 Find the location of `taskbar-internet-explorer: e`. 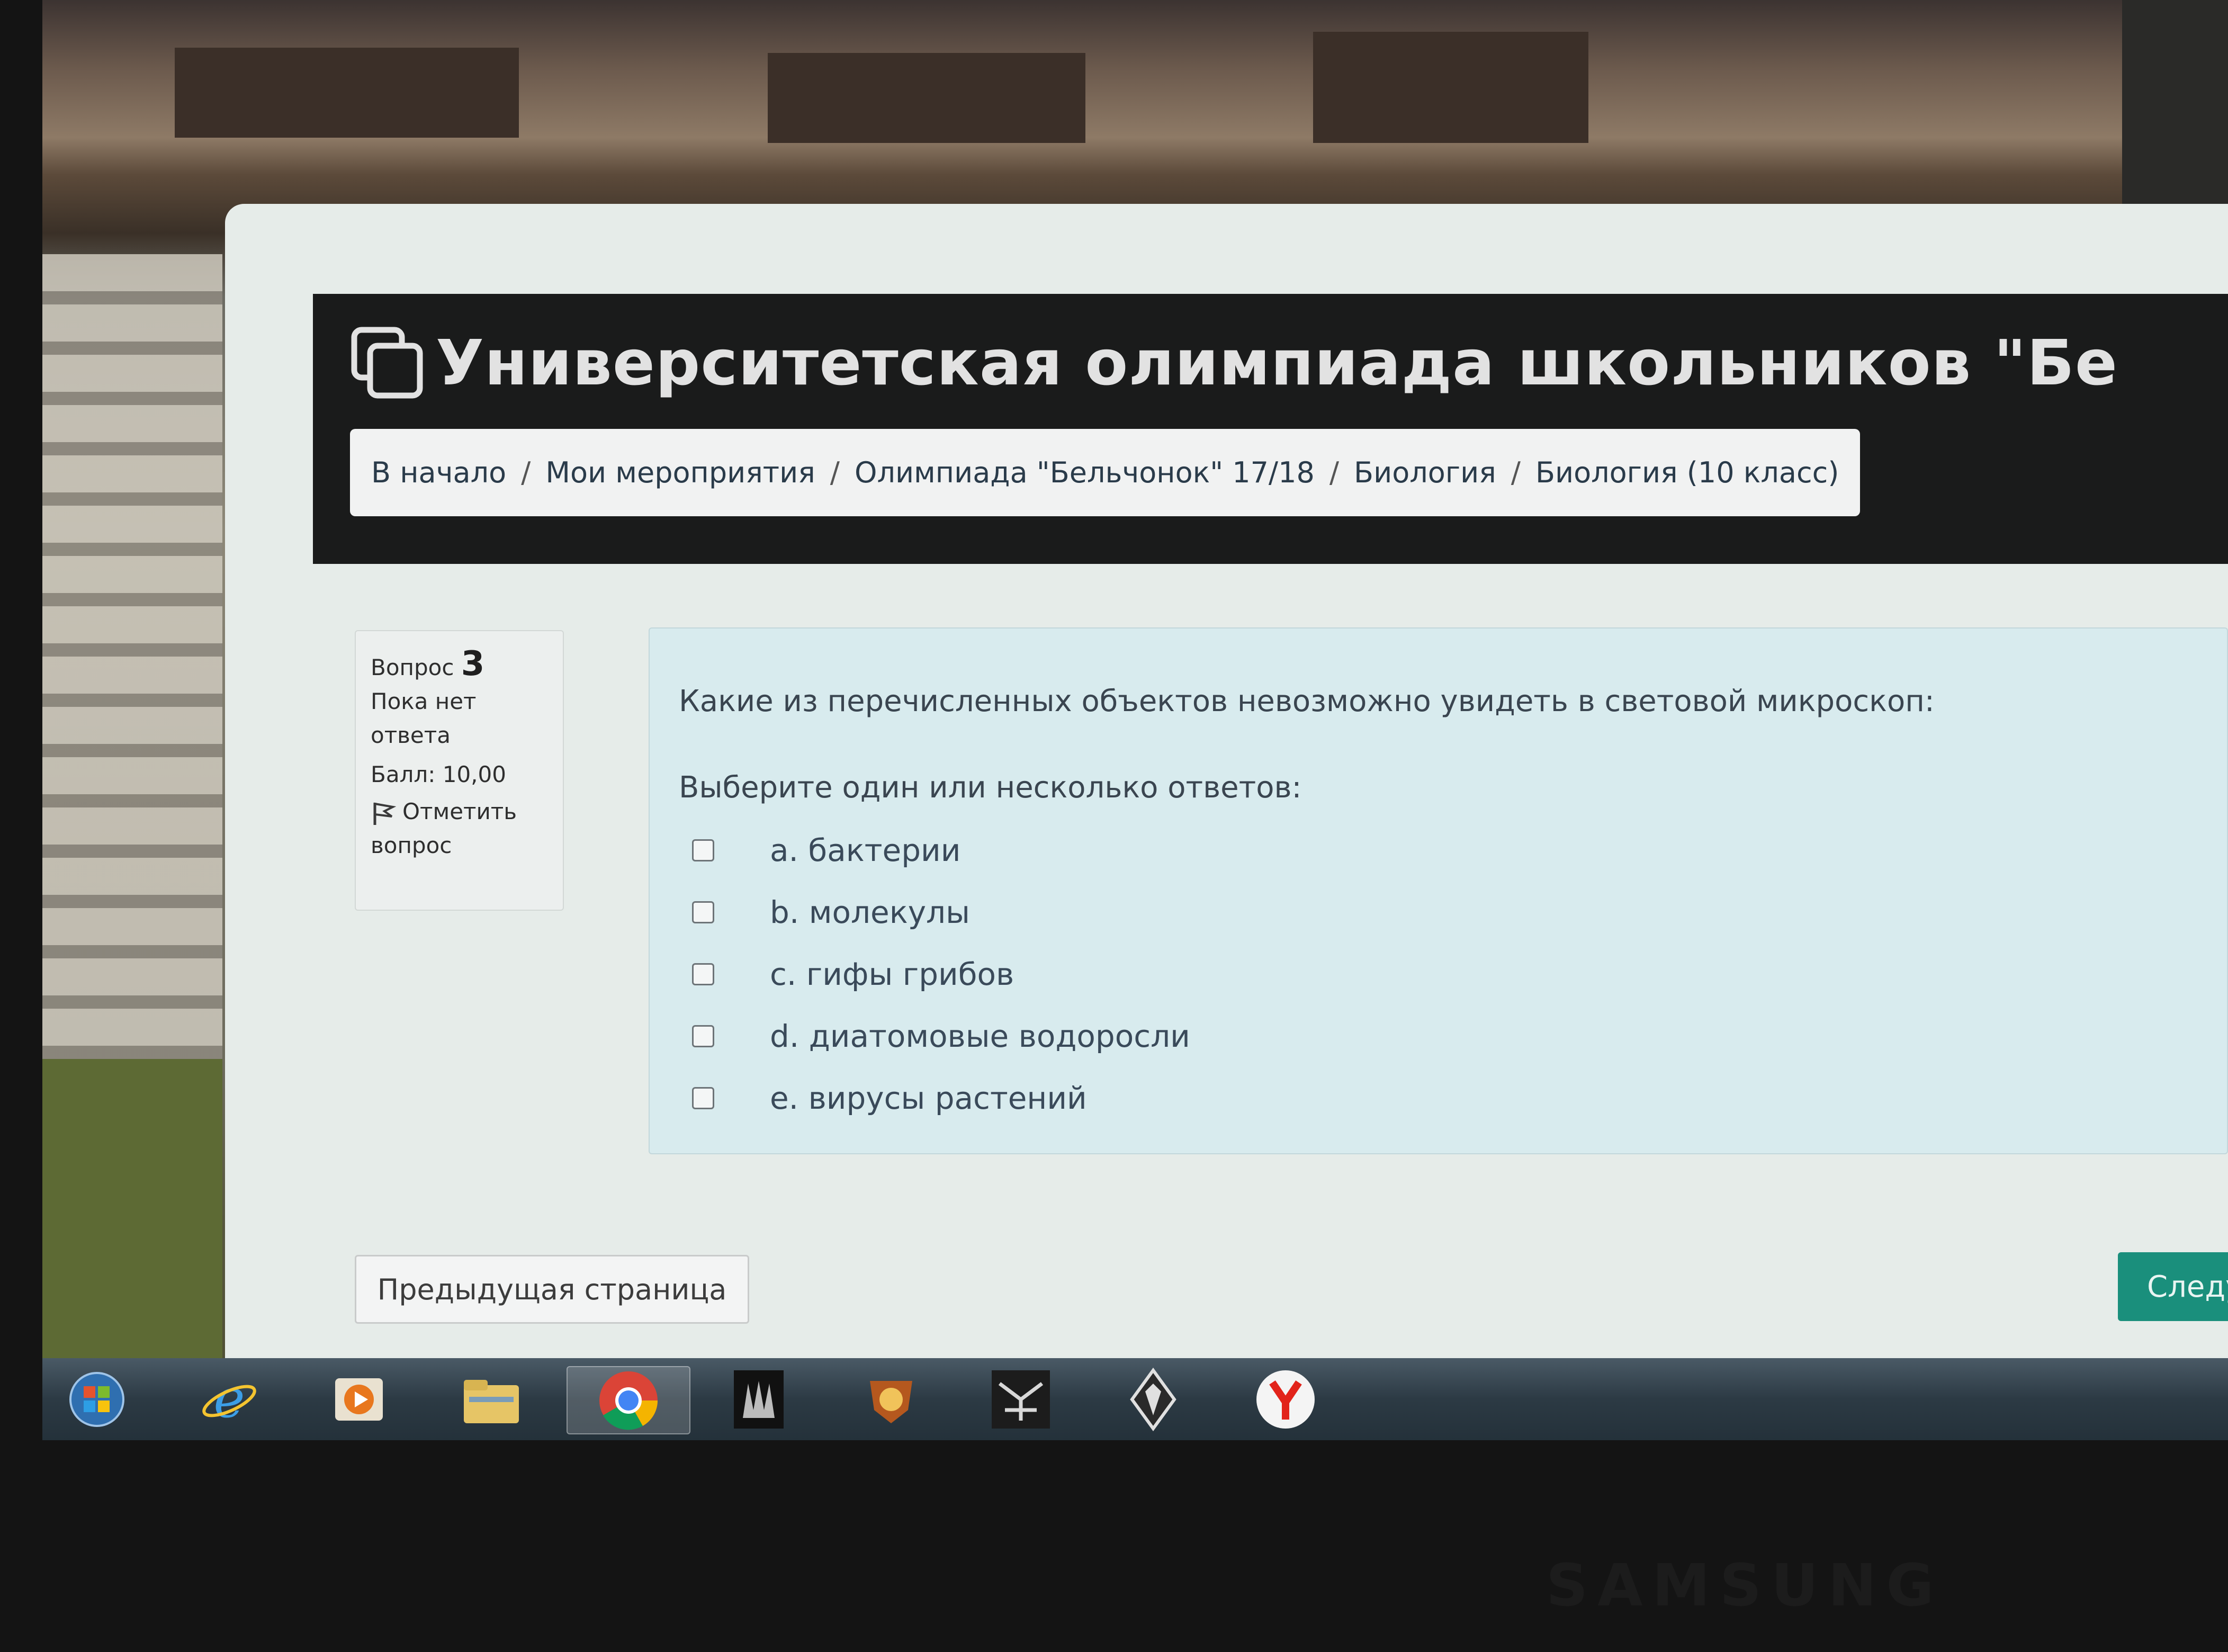

taskbar-internet-explorer: e is located at coordinates (229, 1399).